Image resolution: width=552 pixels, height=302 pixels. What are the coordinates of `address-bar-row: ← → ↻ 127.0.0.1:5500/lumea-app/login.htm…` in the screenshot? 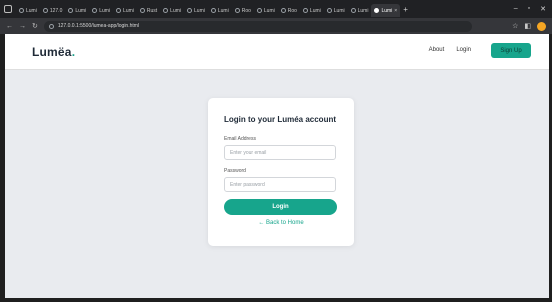 It's located at (276, 26).